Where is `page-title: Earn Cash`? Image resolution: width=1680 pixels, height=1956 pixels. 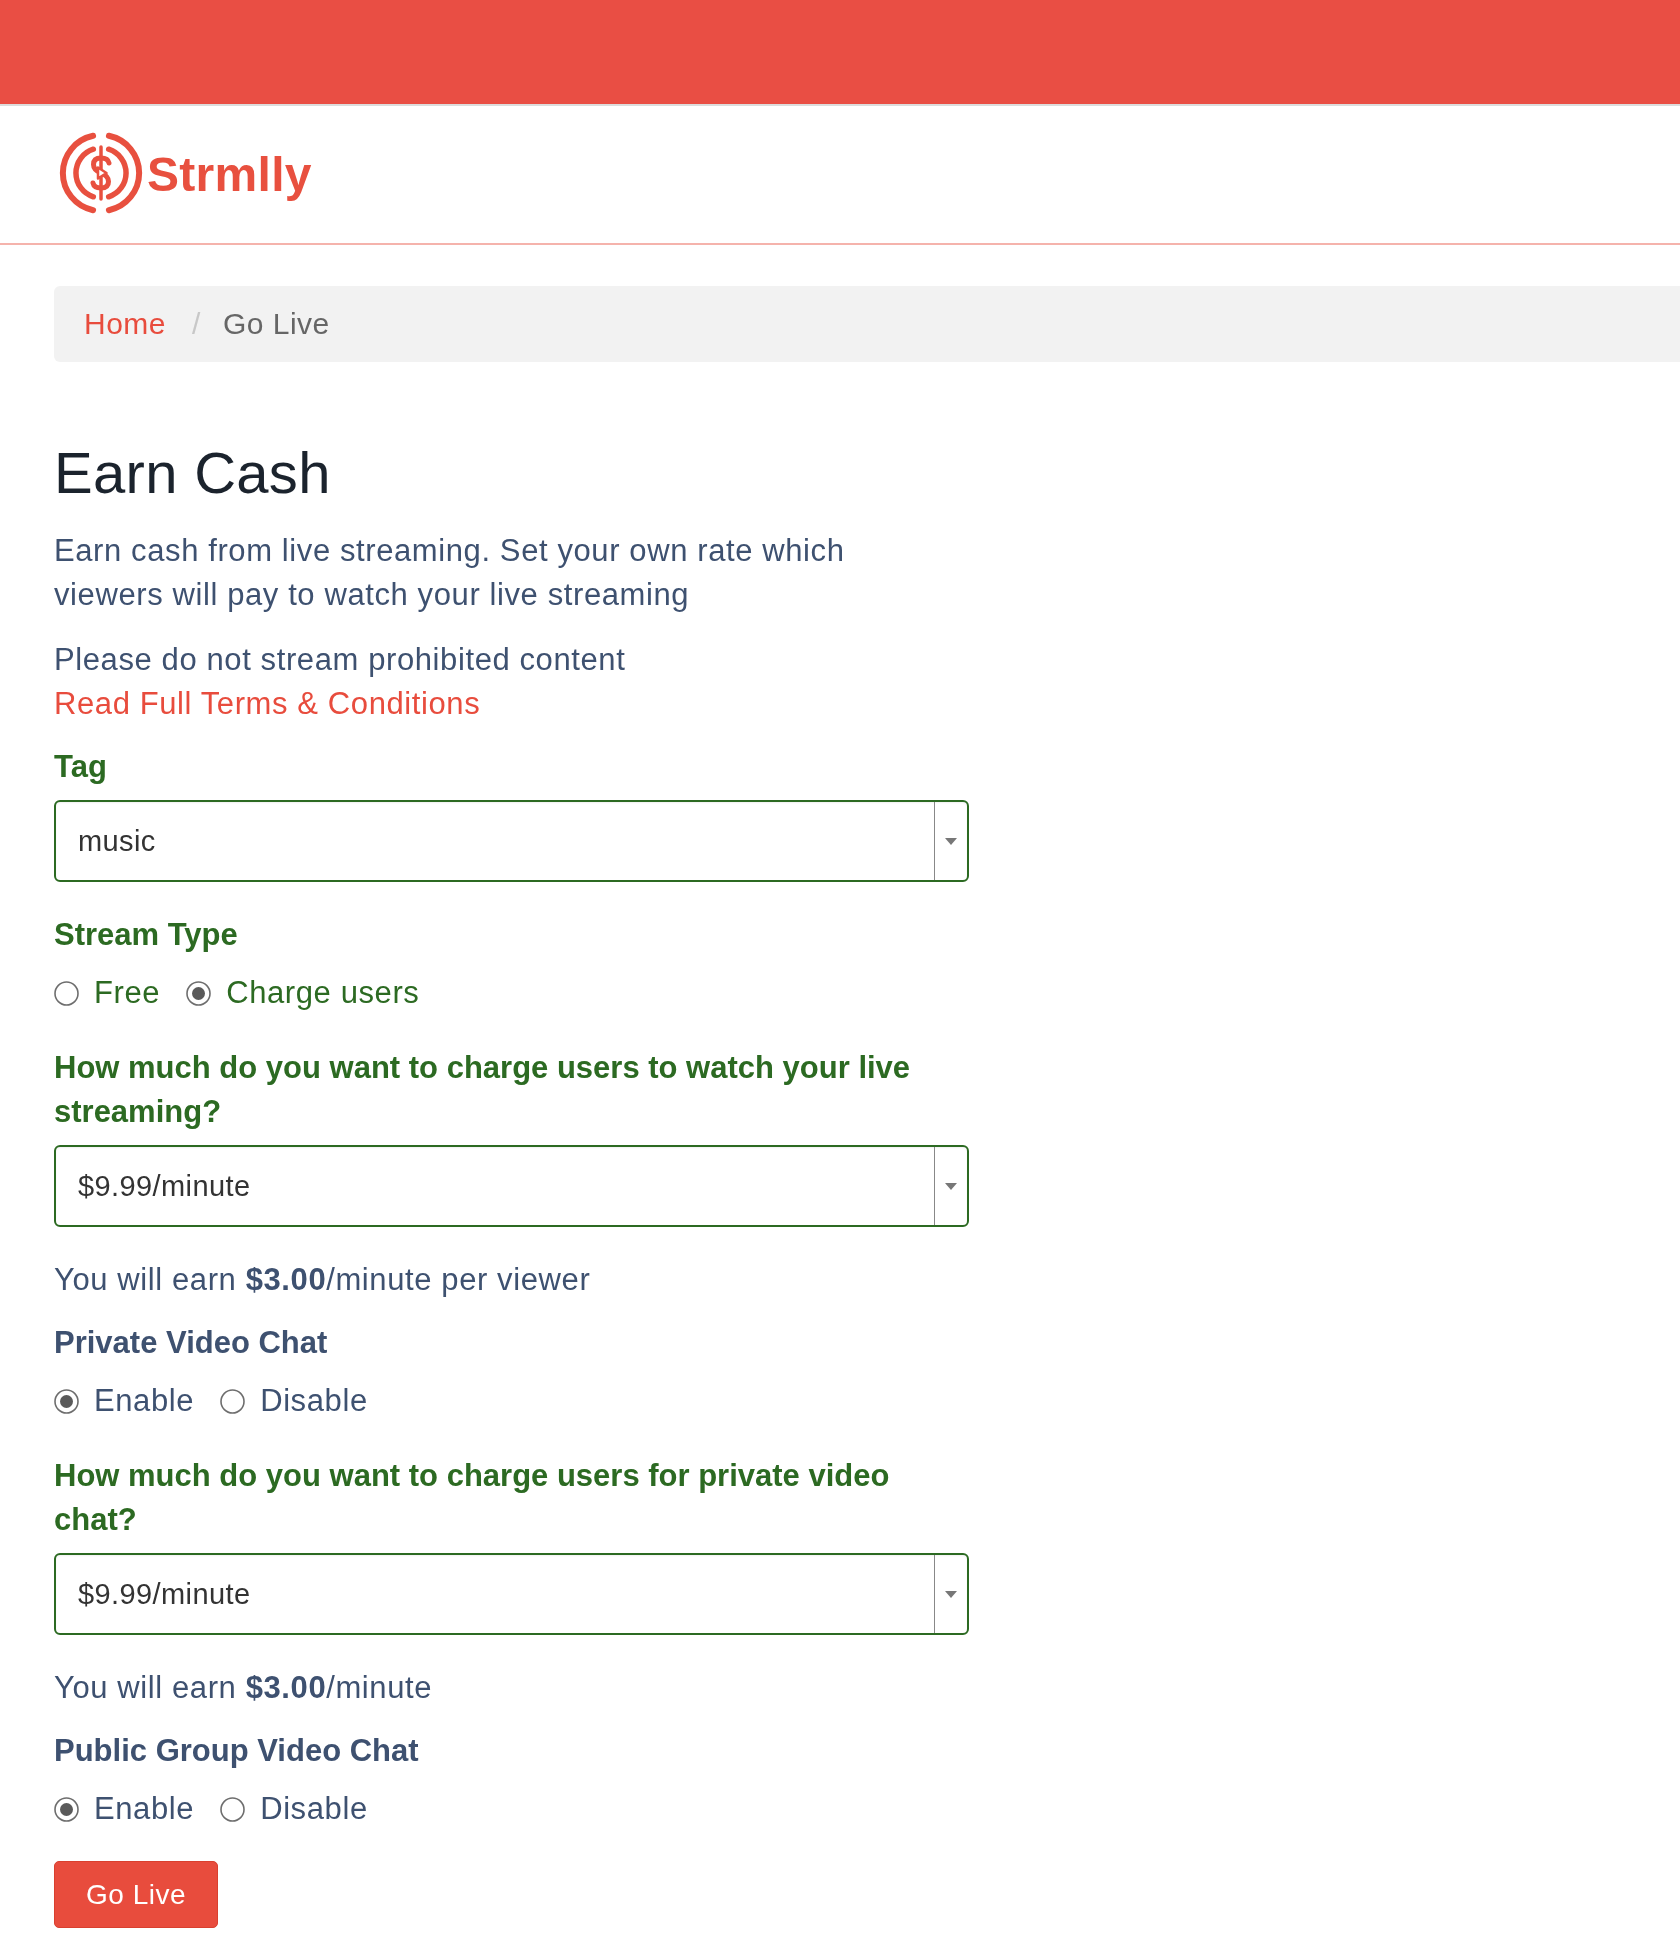
page-title: Earn Cash is located at coordinates (192, 473).